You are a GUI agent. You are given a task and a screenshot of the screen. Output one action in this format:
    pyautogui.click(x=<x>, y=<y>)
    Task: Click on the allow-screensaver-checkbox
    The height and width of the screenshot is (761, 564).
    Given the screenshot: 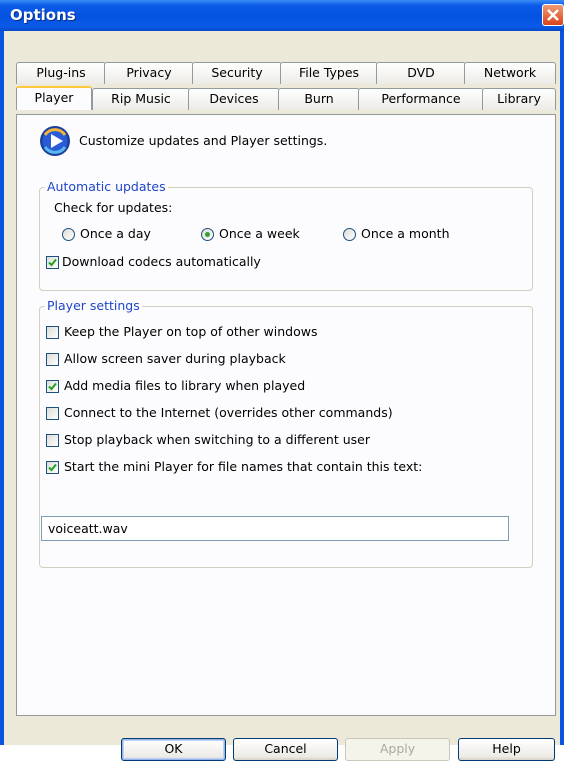 What is the action you would take?
    pyautogui.click(x=52, y=359)
    